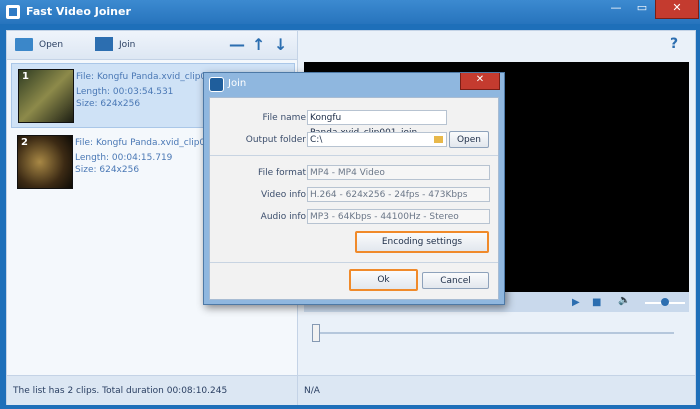 The height and width of the screenshot is (409, 700). What do you see at coordinates (152, 45) in the screenshot?
I see `toolbar: Open Join — ↑ ↓` at bounding box center [152, 45].